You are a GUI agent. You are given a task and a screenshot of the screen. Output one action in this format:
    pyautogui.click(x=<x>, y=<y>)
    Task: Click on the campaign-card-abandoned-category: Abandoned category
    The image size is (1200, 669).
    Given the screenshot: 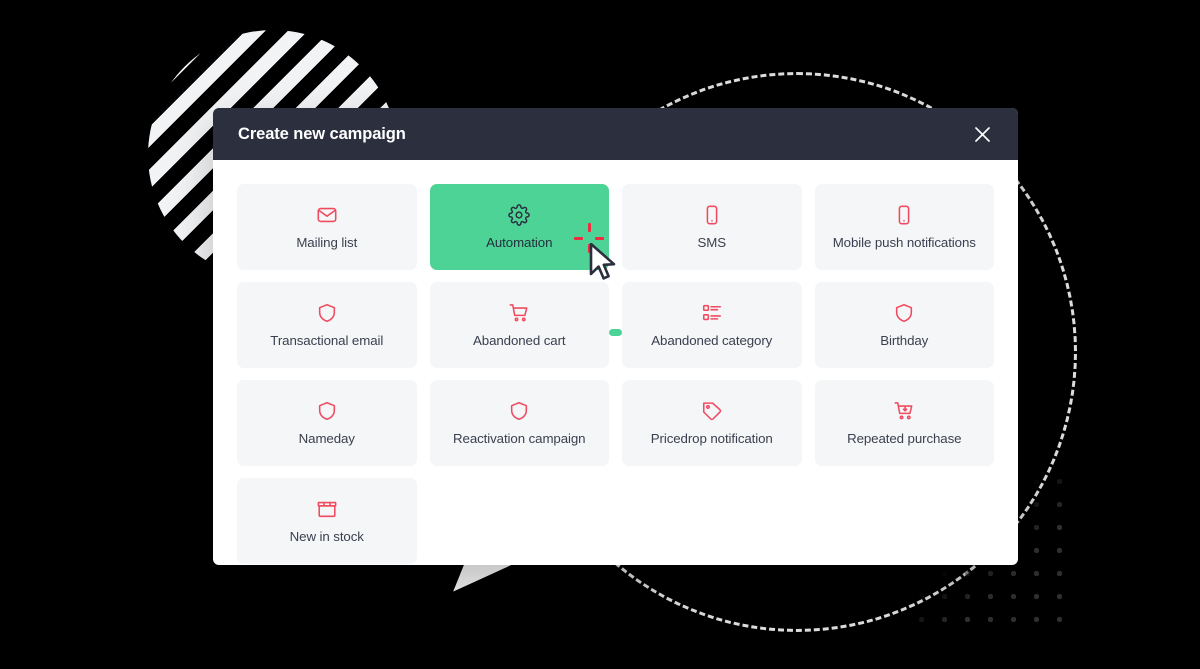 What is the action you would take?
    pyautogui.click(x=712, y=325)
    